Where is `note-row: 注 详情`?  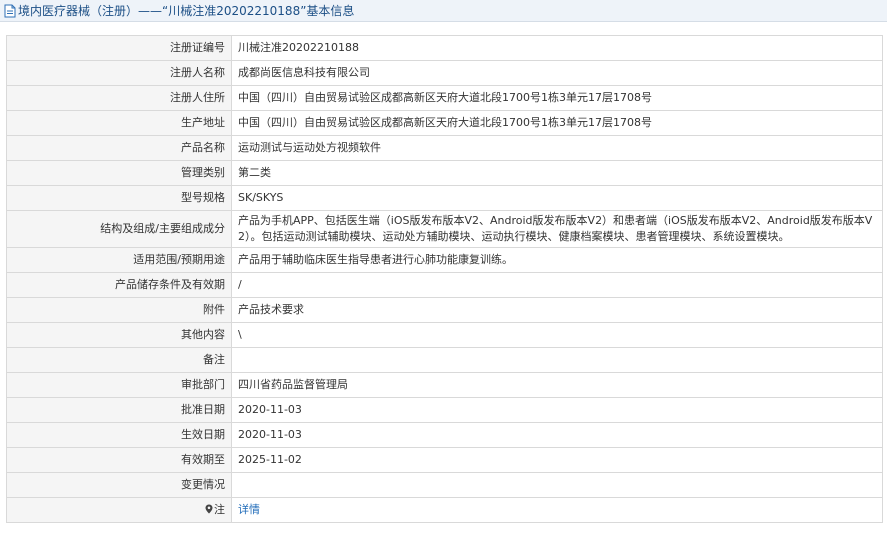 note-row: 注 详情 is located at coordinates (444, 510).